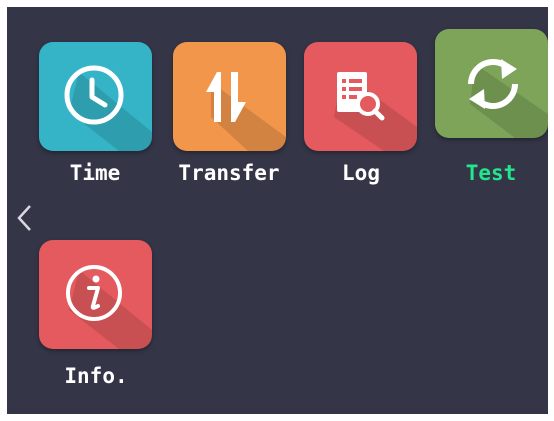 This screenshot has width=554, height=421. Describe the element at coordinates (25, 218) in the screenshot. I see `chevron-left-icon` at that location.